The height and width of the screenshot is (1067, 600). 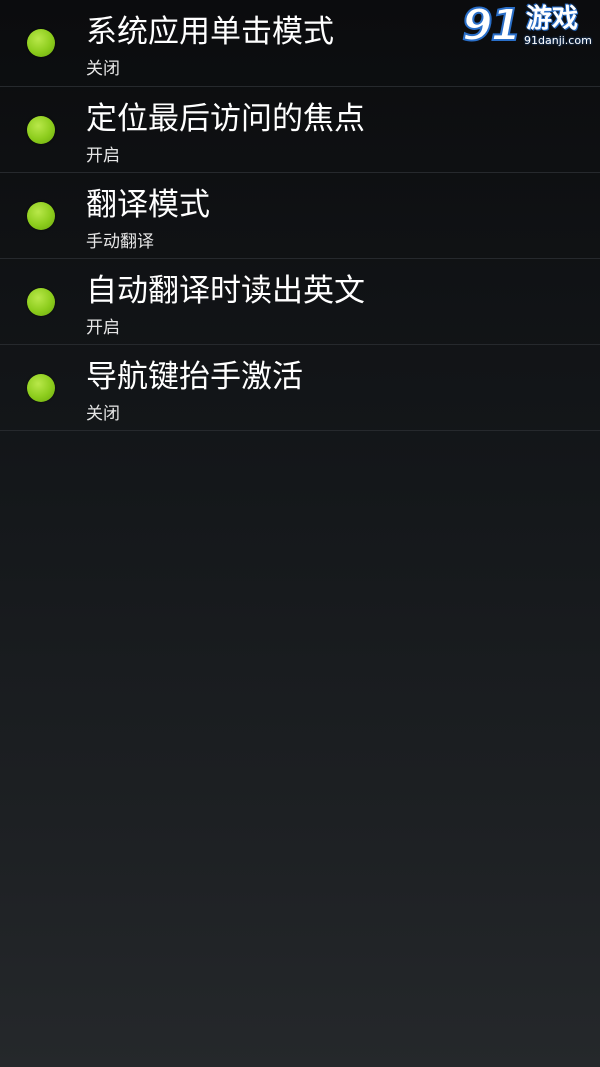 I want to click on setting-item-nav-key-release-activate: 导航键抬手激活 关闭, so click(x=300, y=388).